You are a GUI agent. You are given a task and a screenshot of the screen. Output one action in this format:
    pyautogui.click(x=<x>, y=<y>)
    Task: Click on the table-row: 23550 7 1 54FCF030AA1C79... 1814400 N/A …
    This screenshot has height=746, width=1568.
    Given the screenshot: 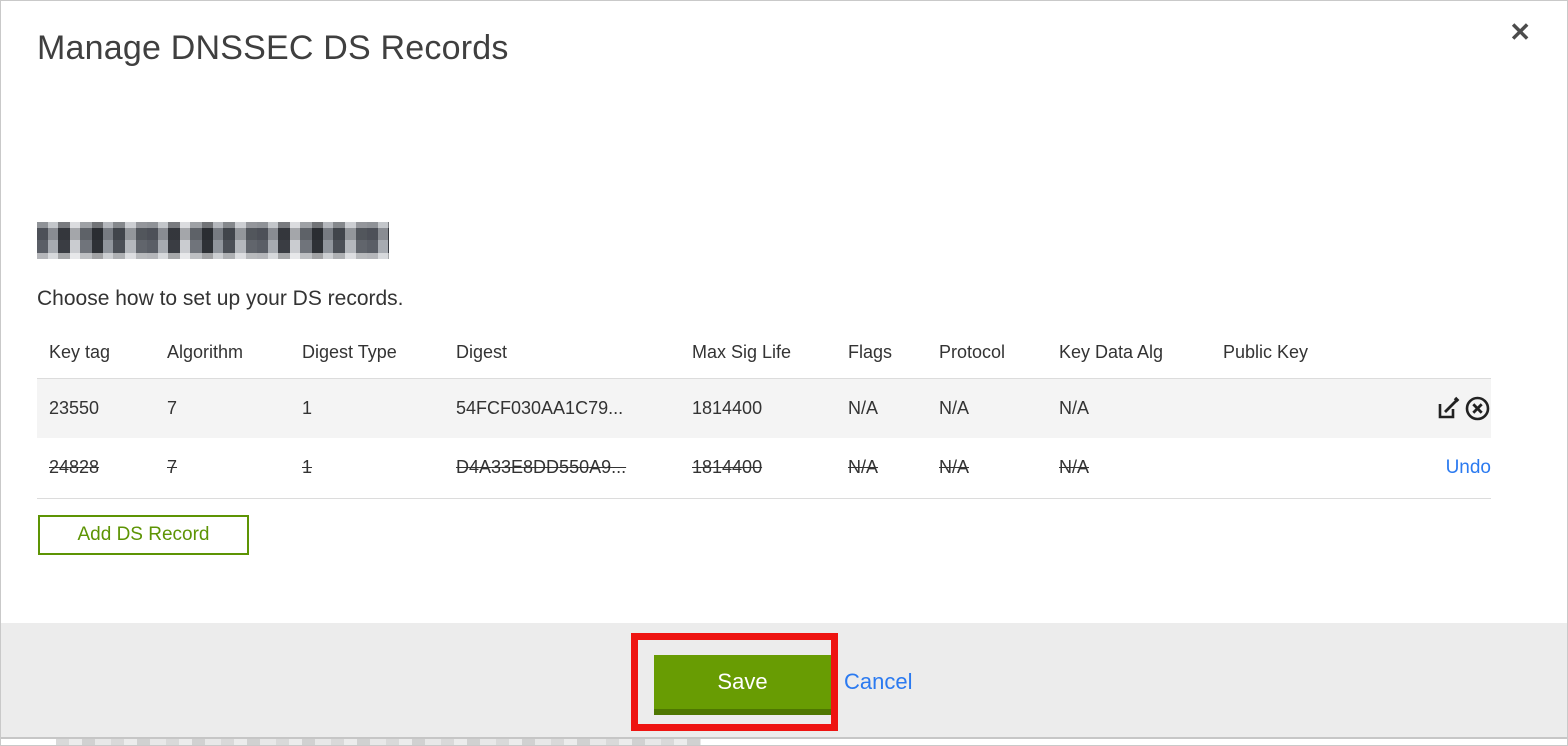 What is the action you would take?
    pyautogui.click(x=764, y=408)
    